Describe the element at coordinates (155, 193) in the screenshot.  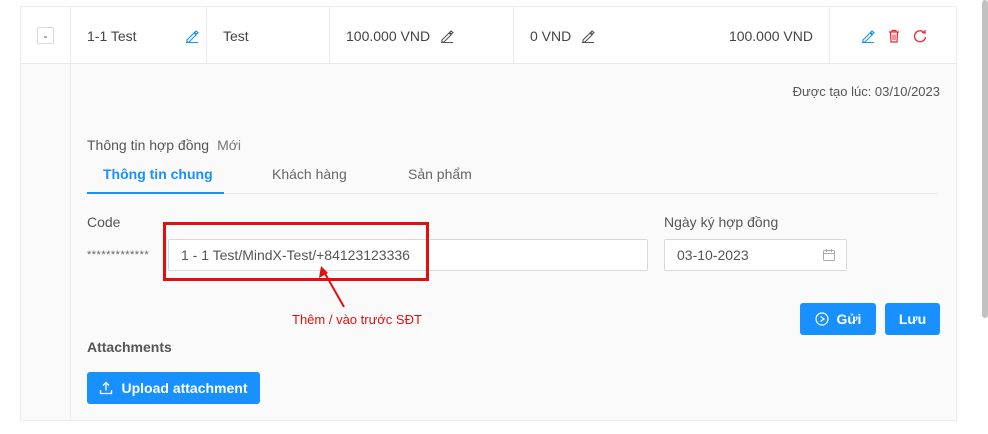
I see `active-tab-indicator` at that location.